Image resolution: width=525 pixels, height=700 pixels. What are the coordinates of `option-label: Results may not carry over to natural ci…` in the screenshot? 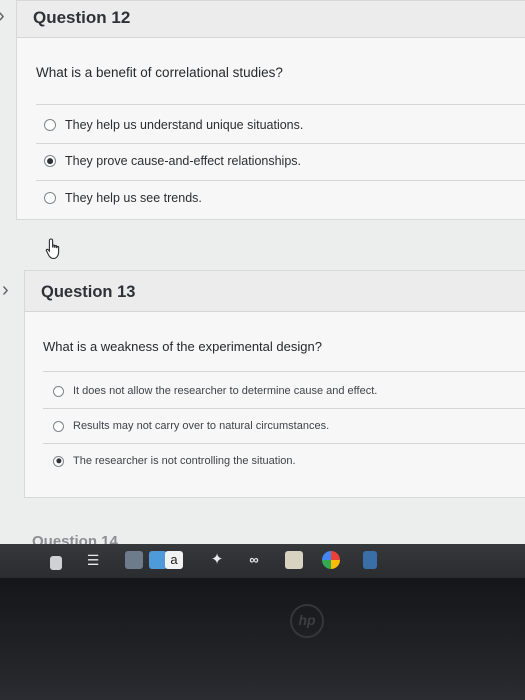 It's located at (201, 426).